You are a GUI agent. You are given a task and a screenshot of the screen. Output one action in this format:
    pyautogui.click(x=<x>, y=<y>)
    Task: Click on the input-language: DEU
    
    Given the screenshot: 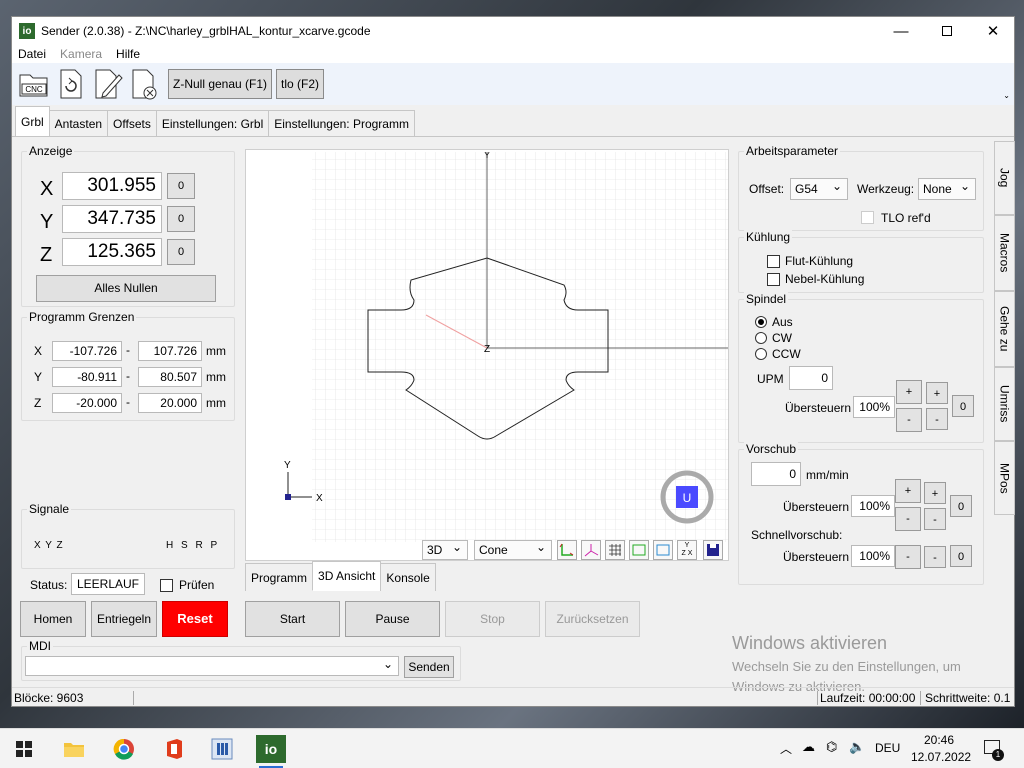 What is the action you would take?
    pyautogui.click(x=887, y=748)
    